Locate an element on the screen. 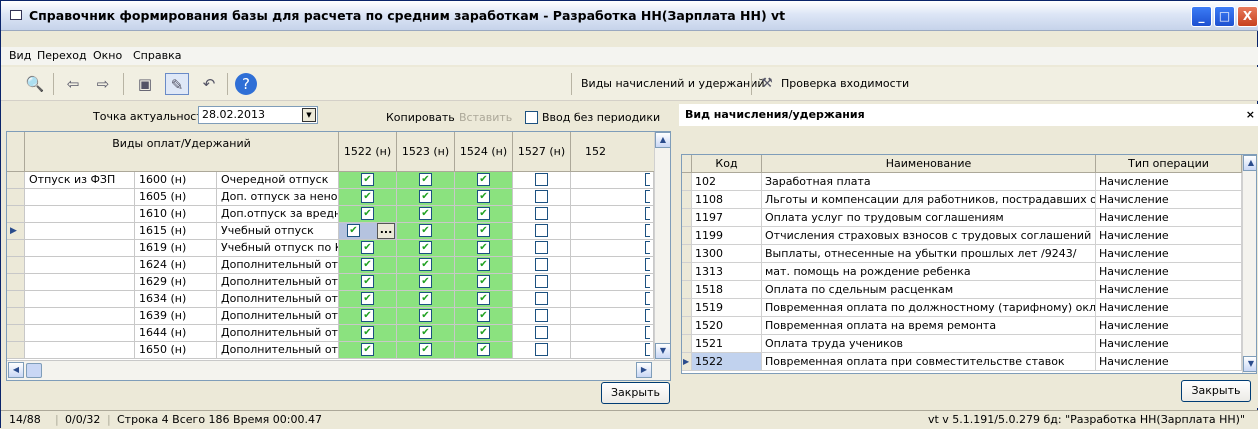 Image resolution: width=1258 pixels, height=429 pixels. code-cell: 1639 (н) is located at coordinates (176, 316).